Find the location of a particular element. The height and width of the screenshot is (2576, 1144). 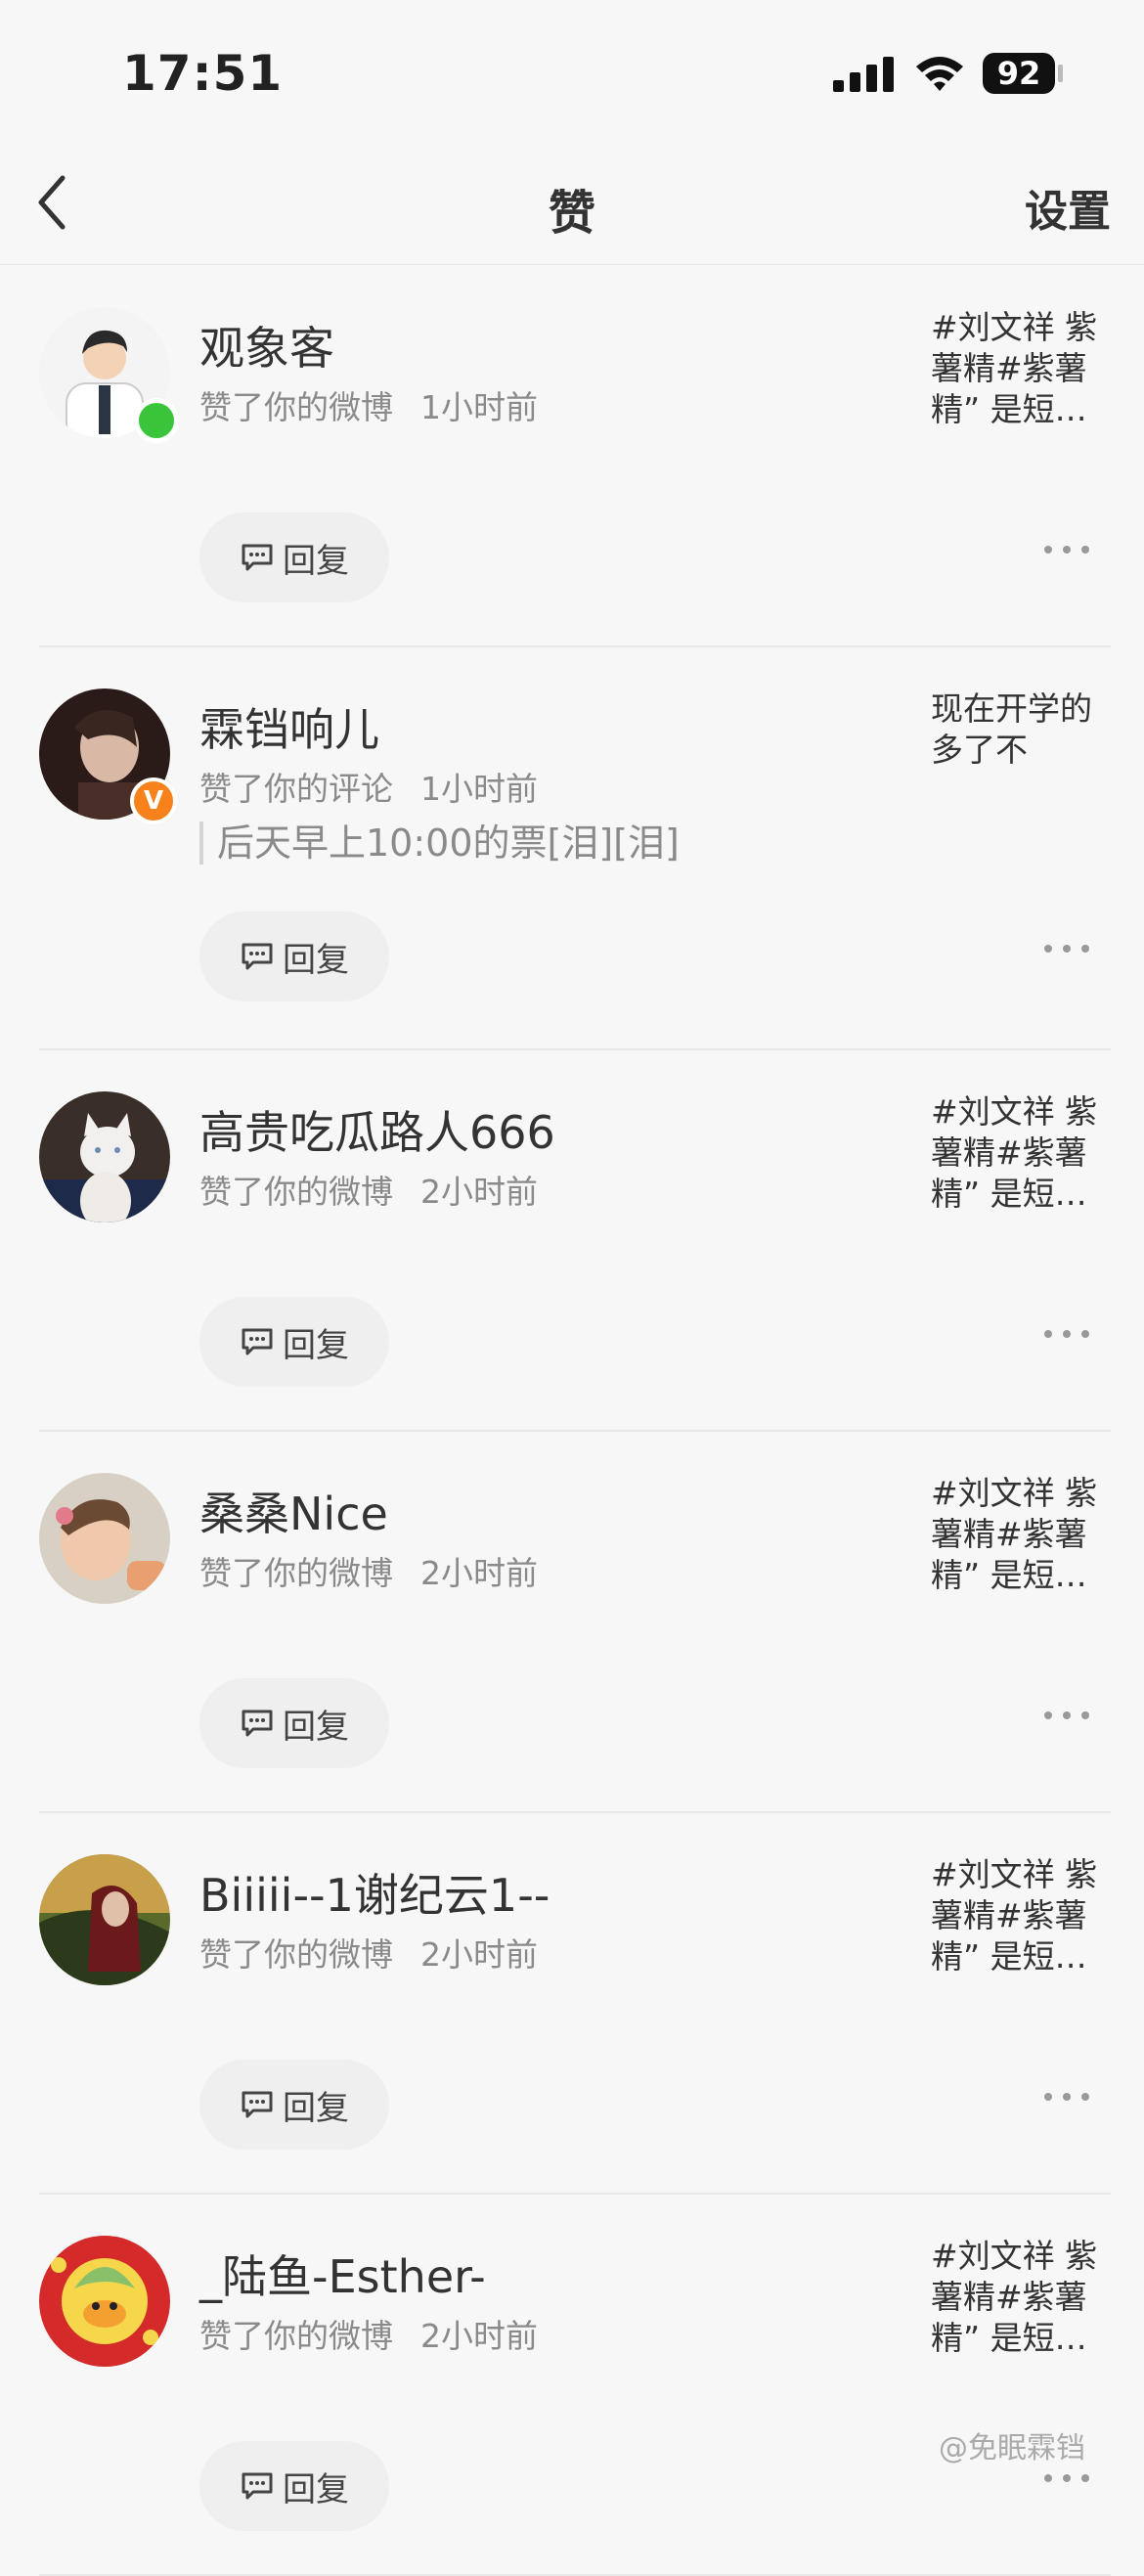

like-meta: 赞了你的评论 1小时前 is located at coordinates (368, 786).